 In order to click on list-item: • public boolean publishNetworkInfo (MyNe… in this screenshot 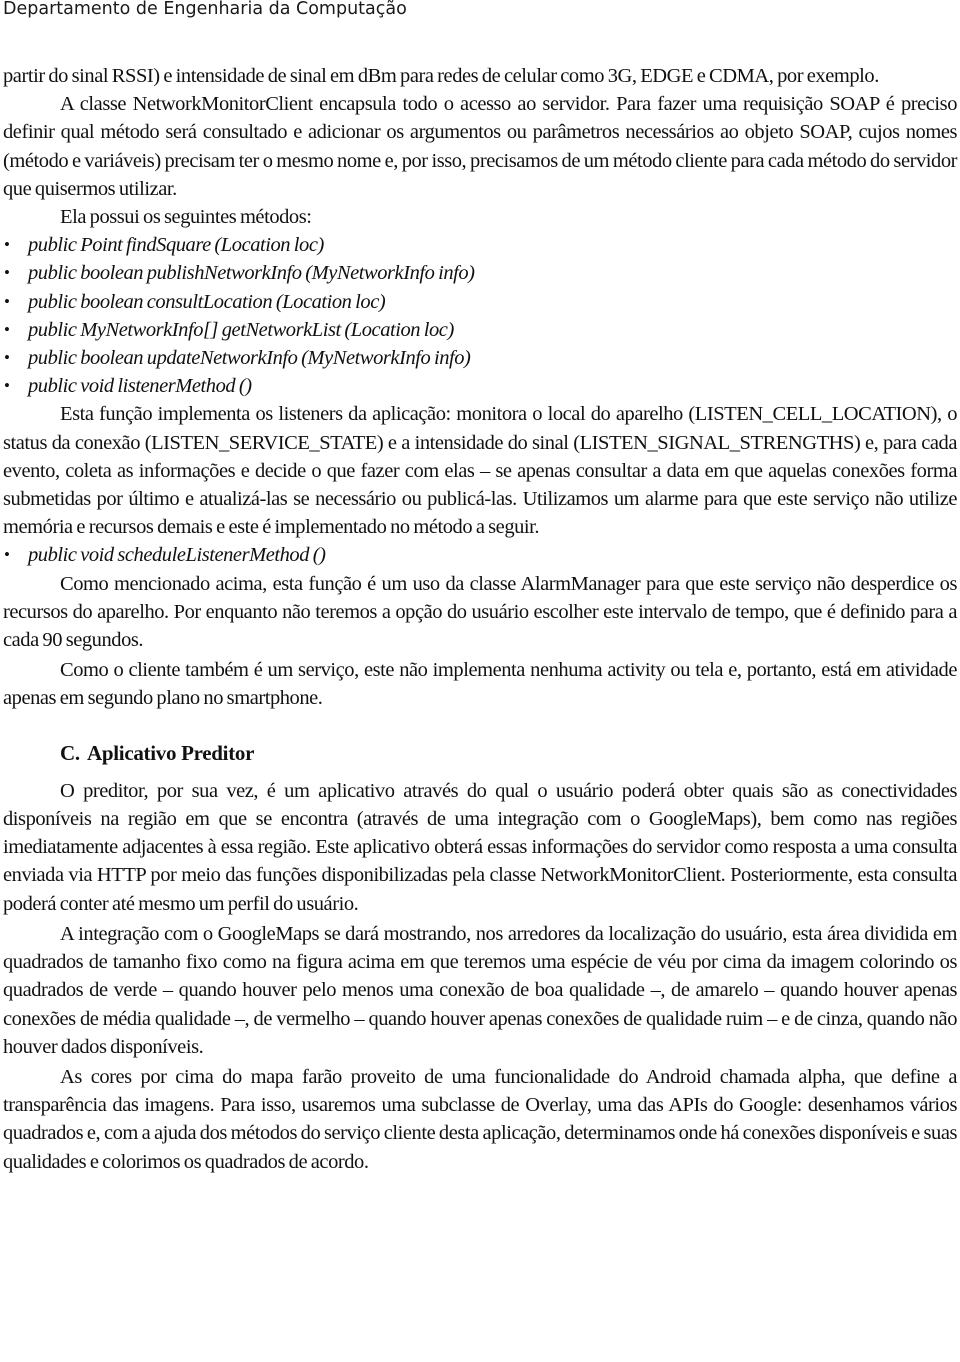, I will do `click(480, 273)`.